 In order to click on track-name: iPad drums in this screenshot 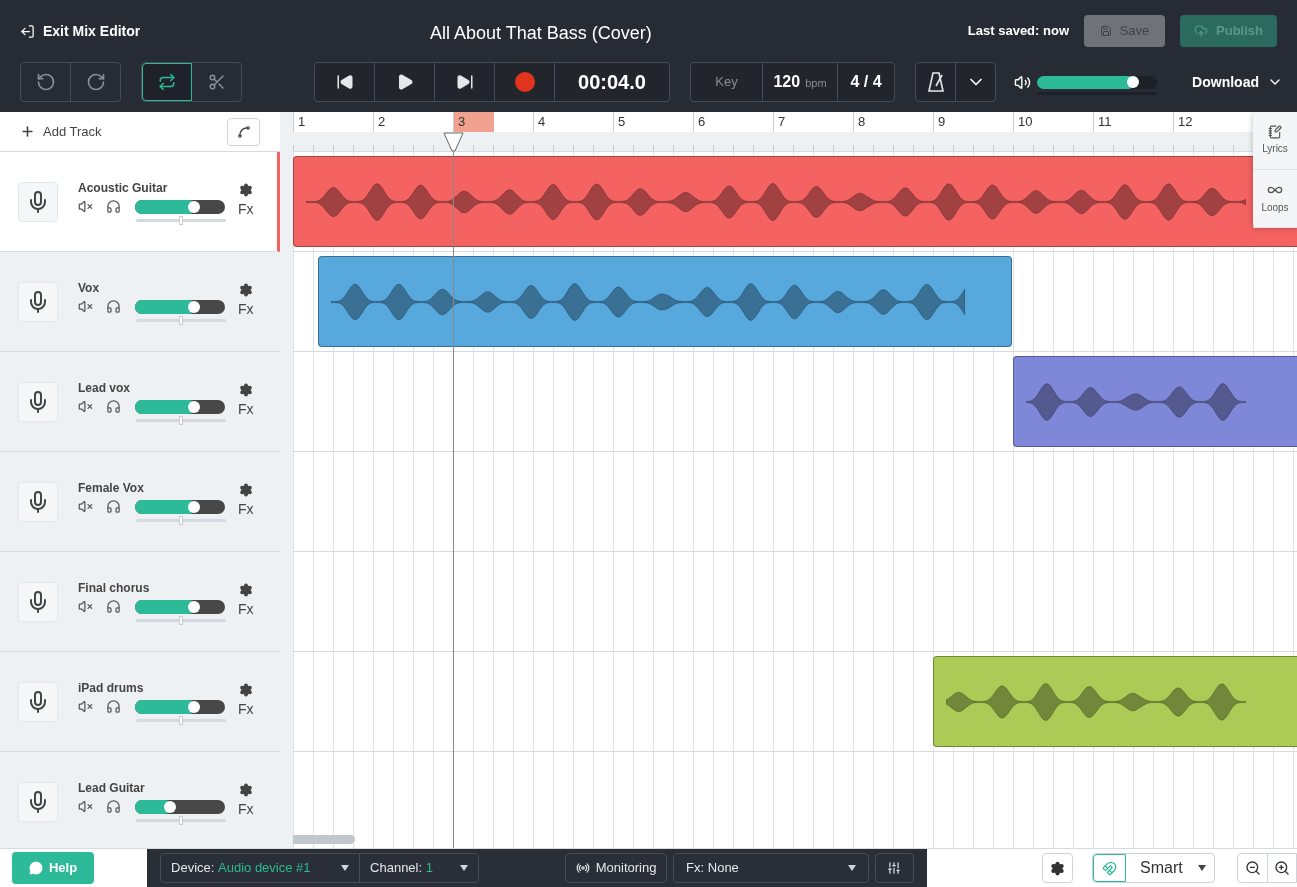, I will do `click(153, 688)`.